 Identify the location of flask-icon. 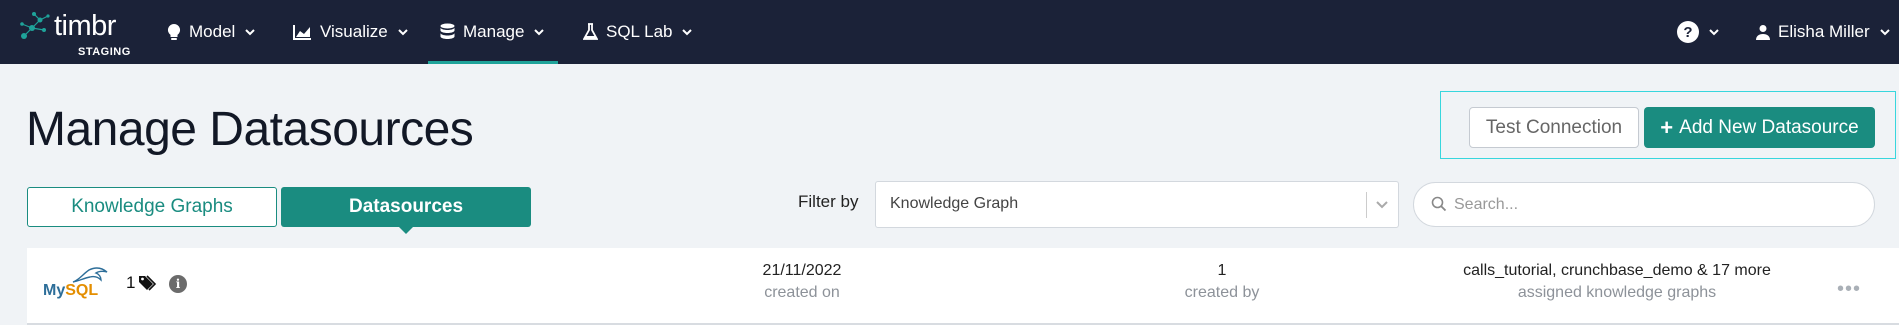
(590, 31).